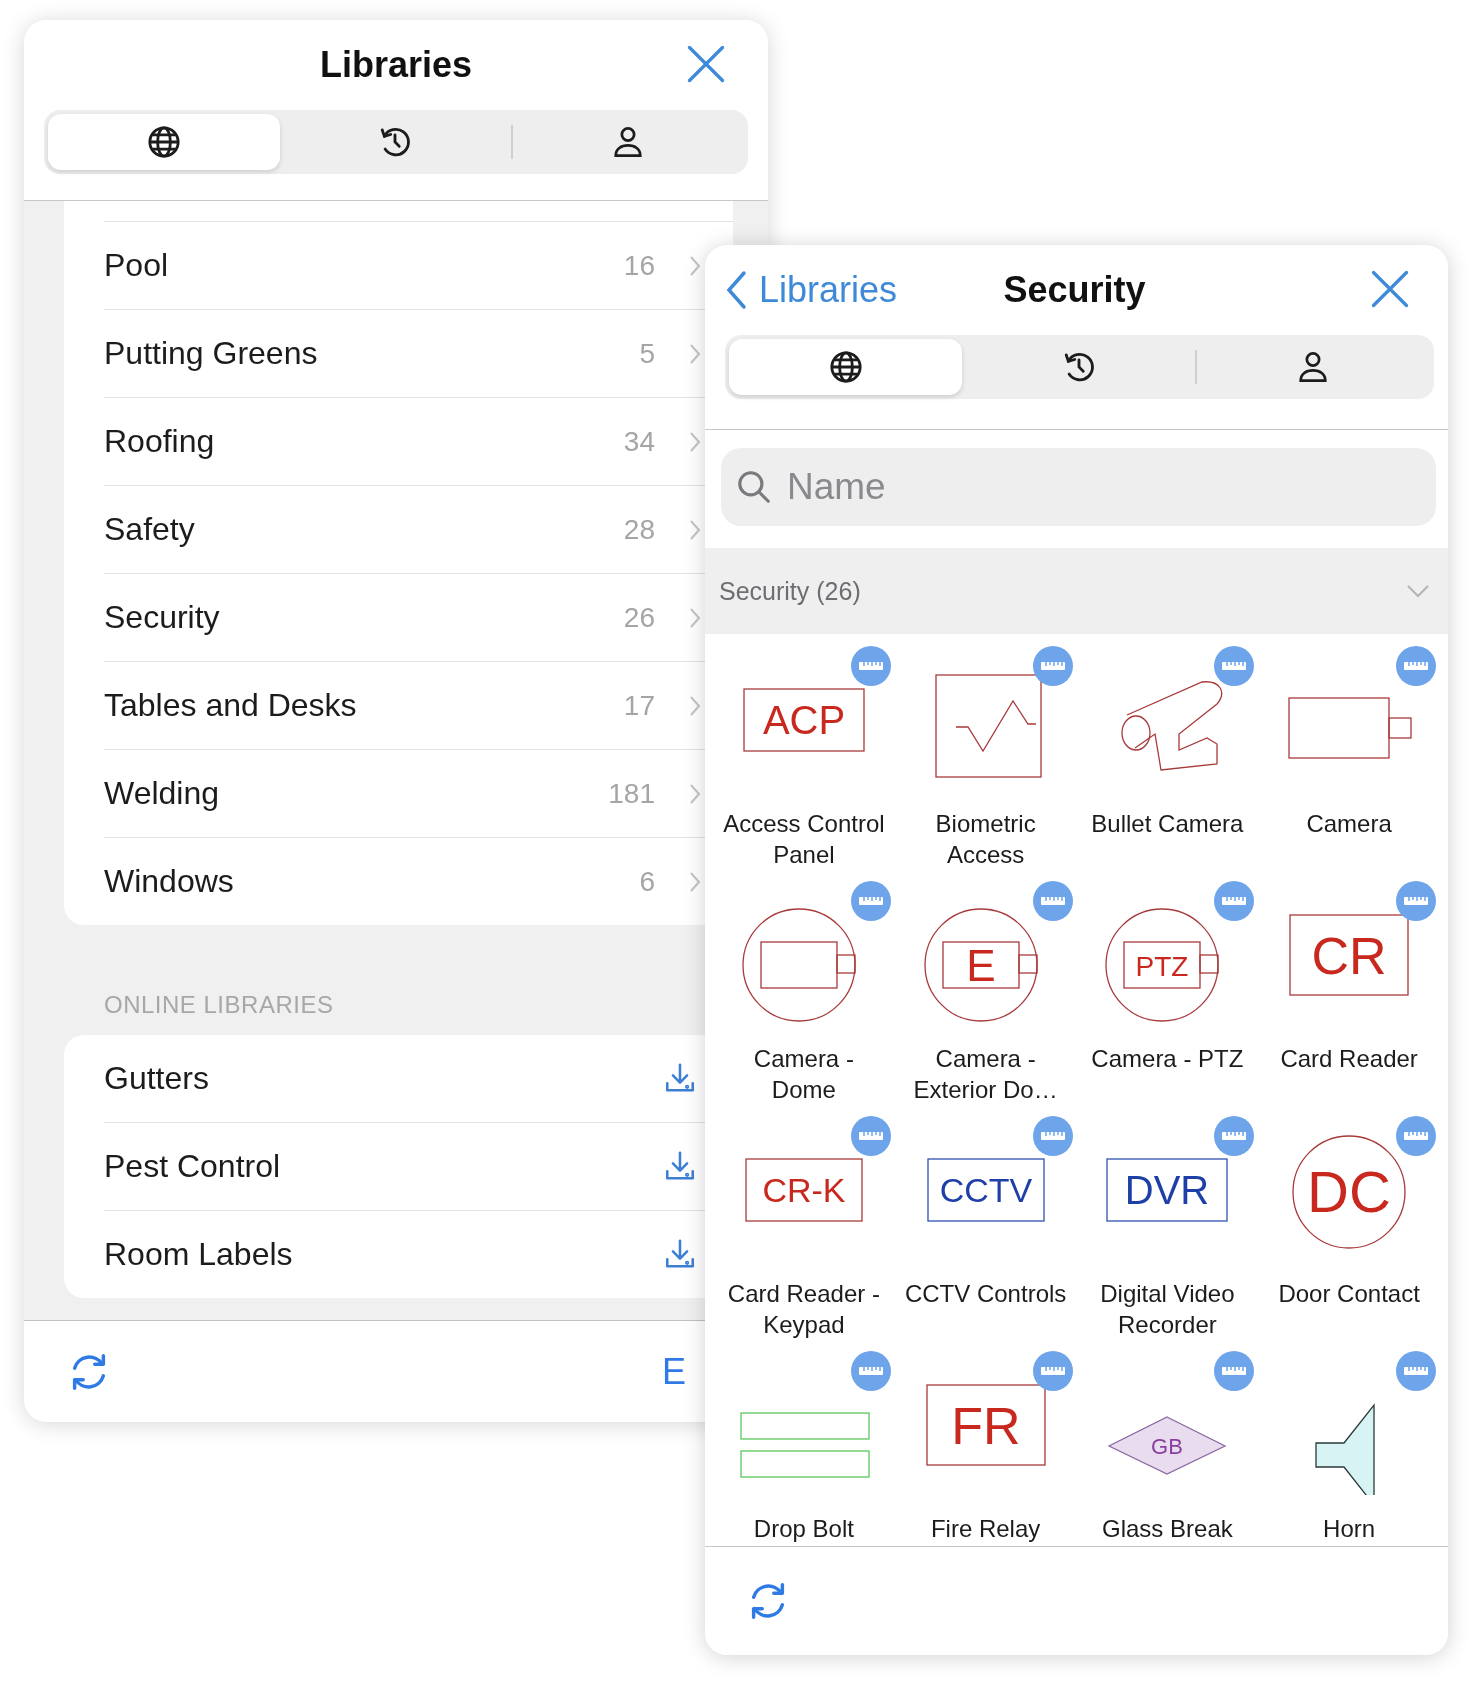 This screenshot has width=1473, height=1685. Describe the element at coordinates (347, 265) in the screenshot. I see `library-name: Pool` at that location.